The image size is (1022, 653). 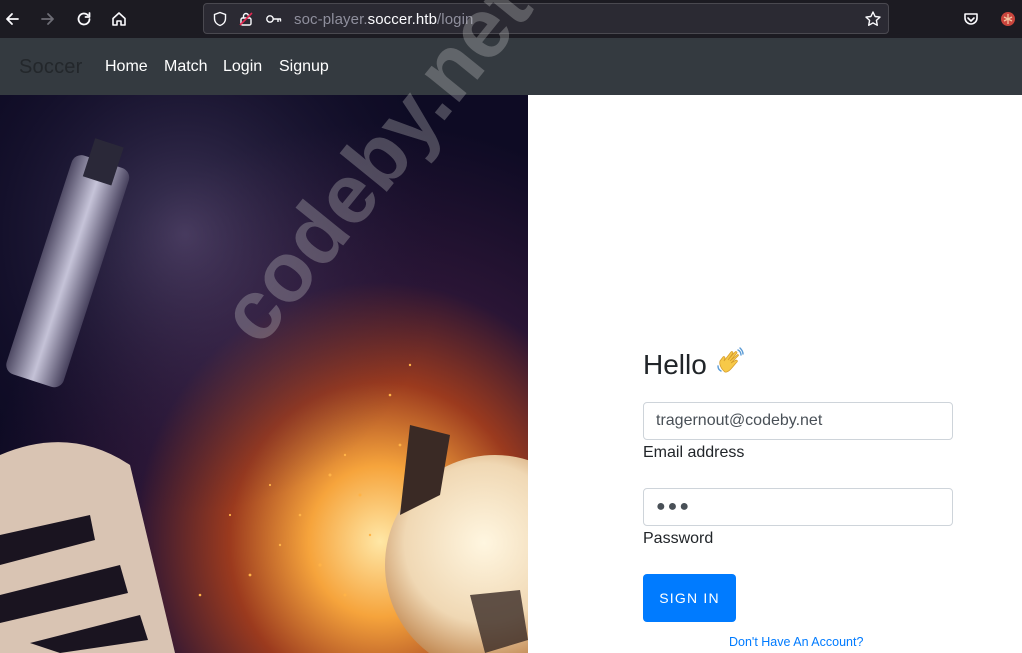 What do you see at coordinates (730, 364) in the screenshot?
I see `waving-hand-icon` at bounding box center [730, 364].